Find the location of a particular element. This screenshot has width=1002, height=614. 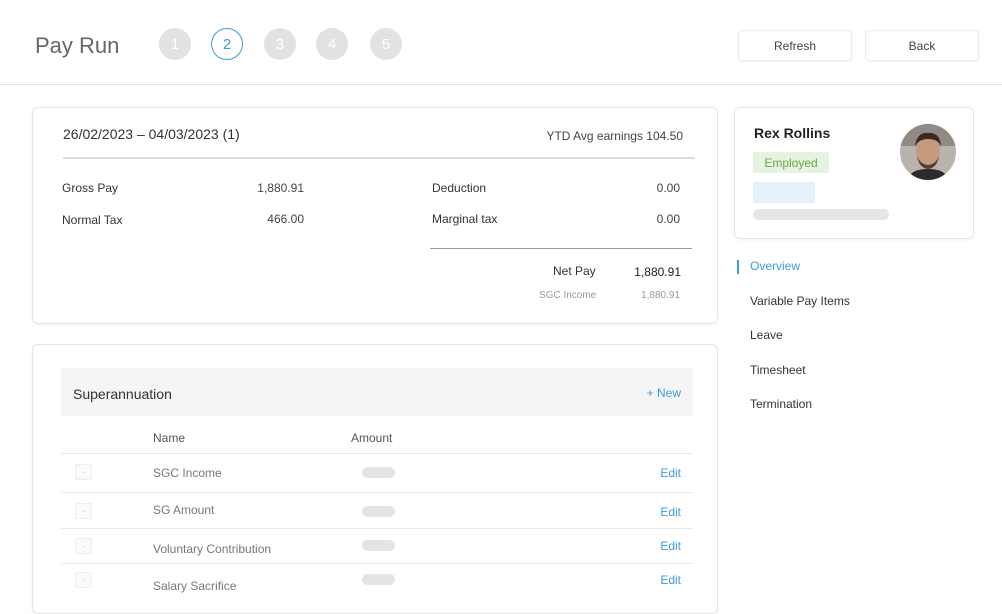

gross-pay-label: Gross Pay is located at coordinates (90, 188).